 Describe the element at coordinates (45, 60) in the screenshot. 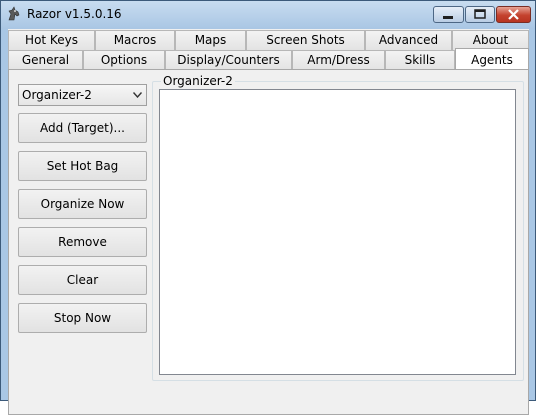

I see `tab-general: General` at that location.